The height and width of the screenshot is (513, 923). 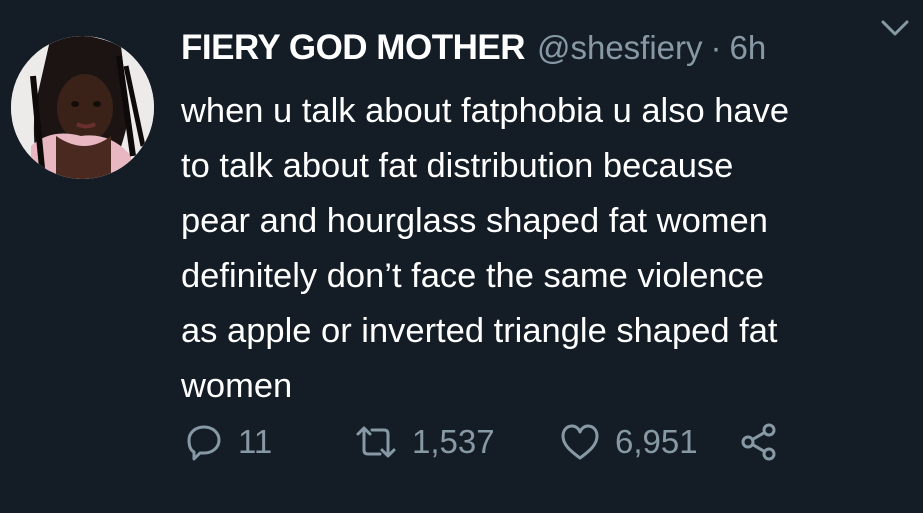 What do you see at coordinates (457, 166) in the screenshot?
I see `tweet-text-line: to talk about fat distribution because` at bounding box center [457, 166].